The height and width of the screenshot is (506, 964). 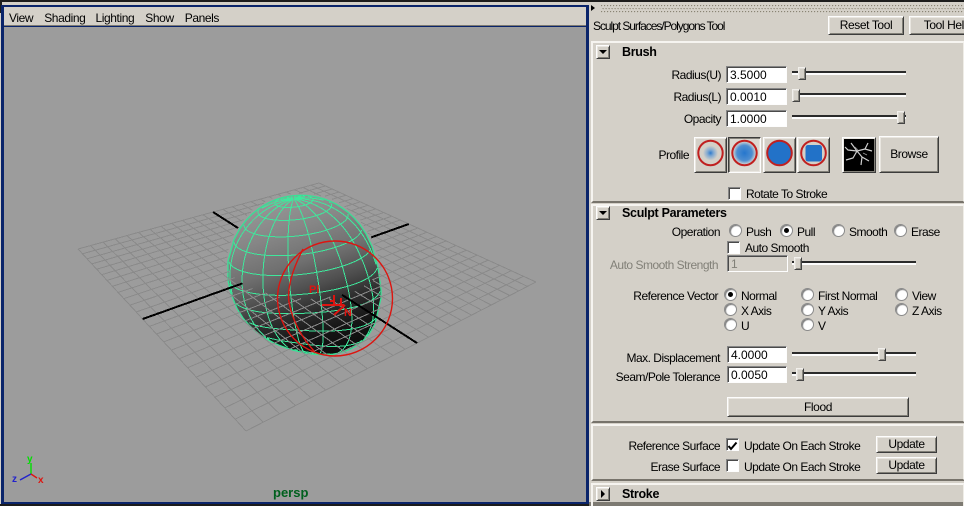 What do you see at coordinates (290, 492) in the screenshot?
I see `svg-text: persp` at bounding box center [290, 492].